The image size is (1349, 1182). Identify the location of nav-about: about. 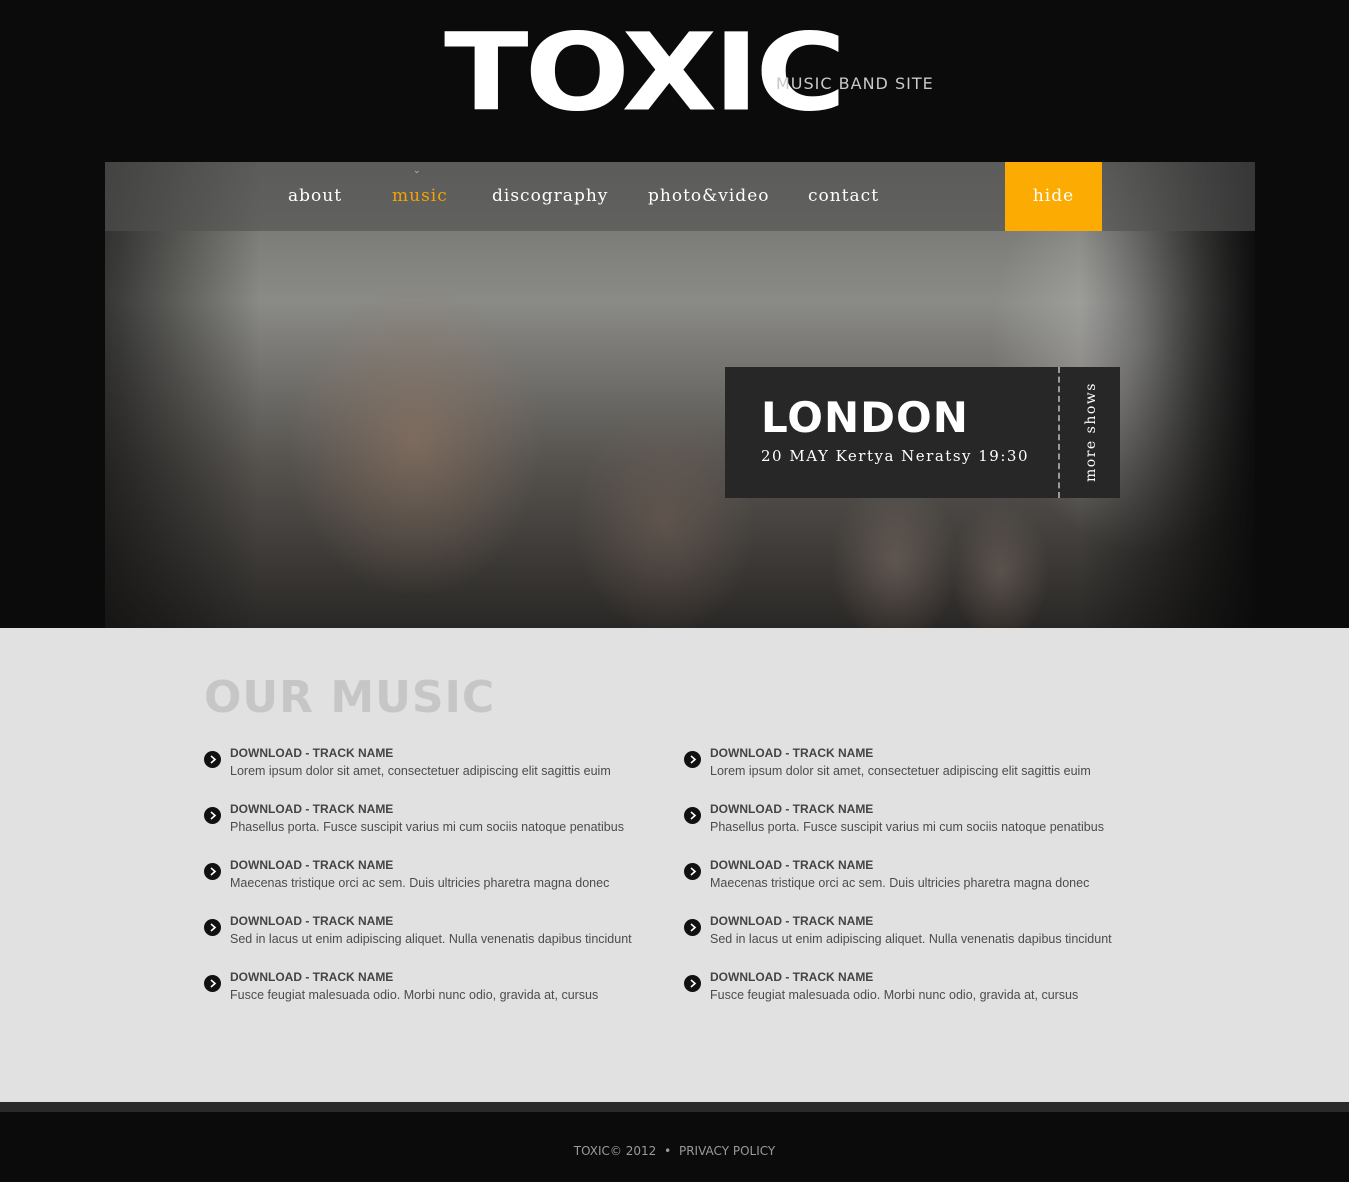
(315, 196).